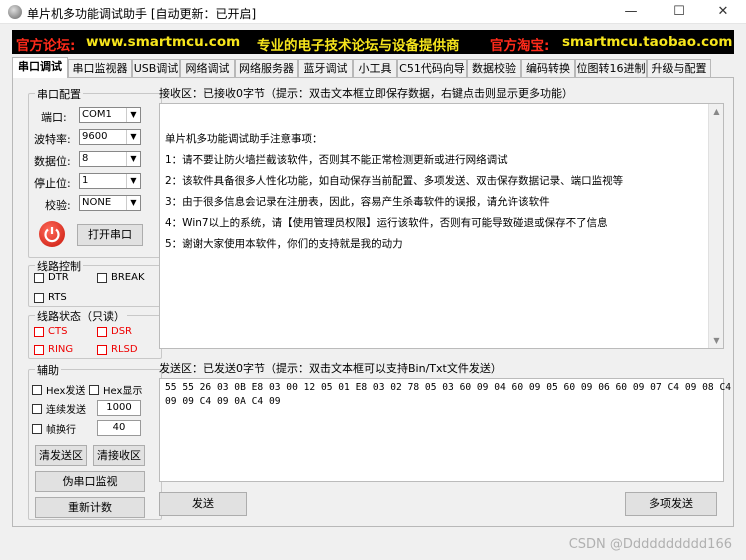  What do you see at coordinates (142, 14) in the screenshot?
I see `window-title: 单片机多功能调试助手 [自动更新：已开启]` at bounding box center [142, 14].